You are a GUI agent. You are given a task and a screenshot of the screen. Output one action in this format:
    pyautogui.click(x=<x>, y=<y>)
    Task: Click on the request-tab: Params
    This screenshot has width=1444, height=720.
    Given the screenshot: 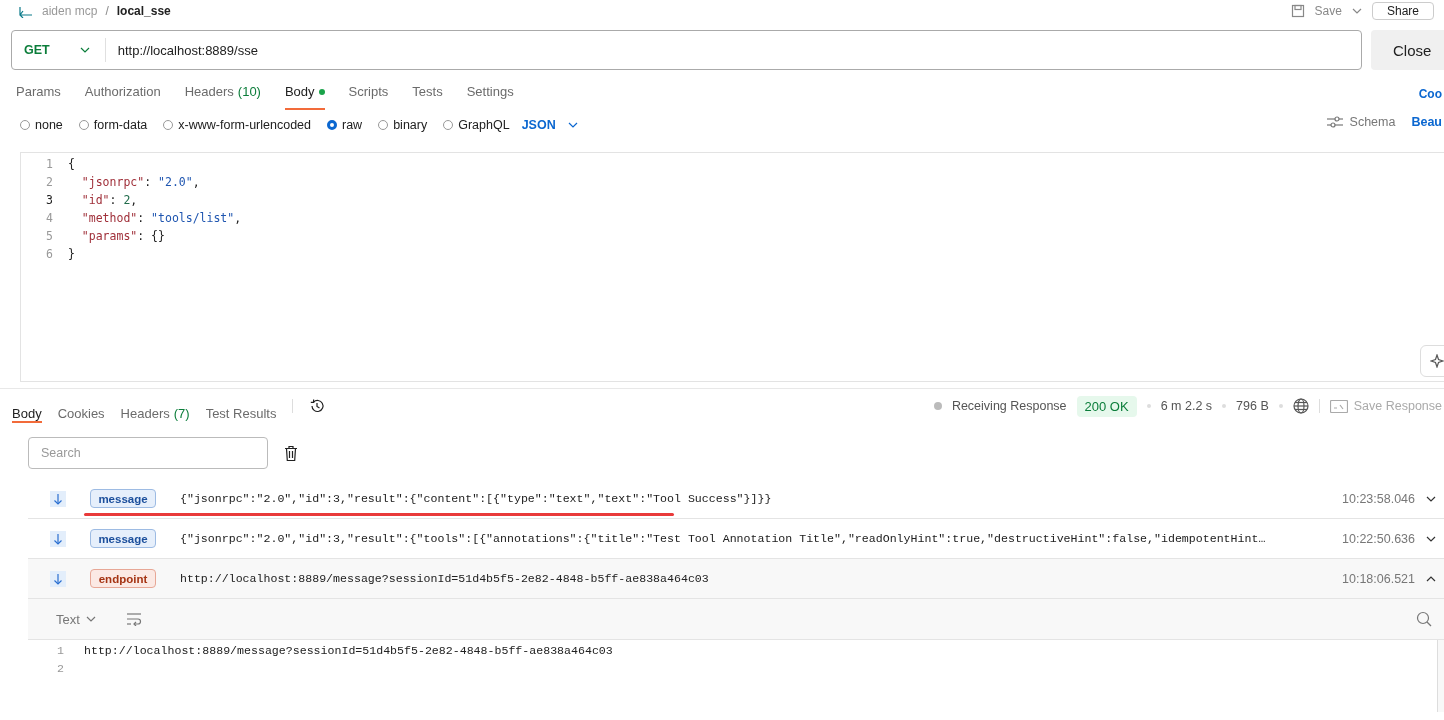 What is the action you would take?
    pyautogui.click(x=38, y=97)
    